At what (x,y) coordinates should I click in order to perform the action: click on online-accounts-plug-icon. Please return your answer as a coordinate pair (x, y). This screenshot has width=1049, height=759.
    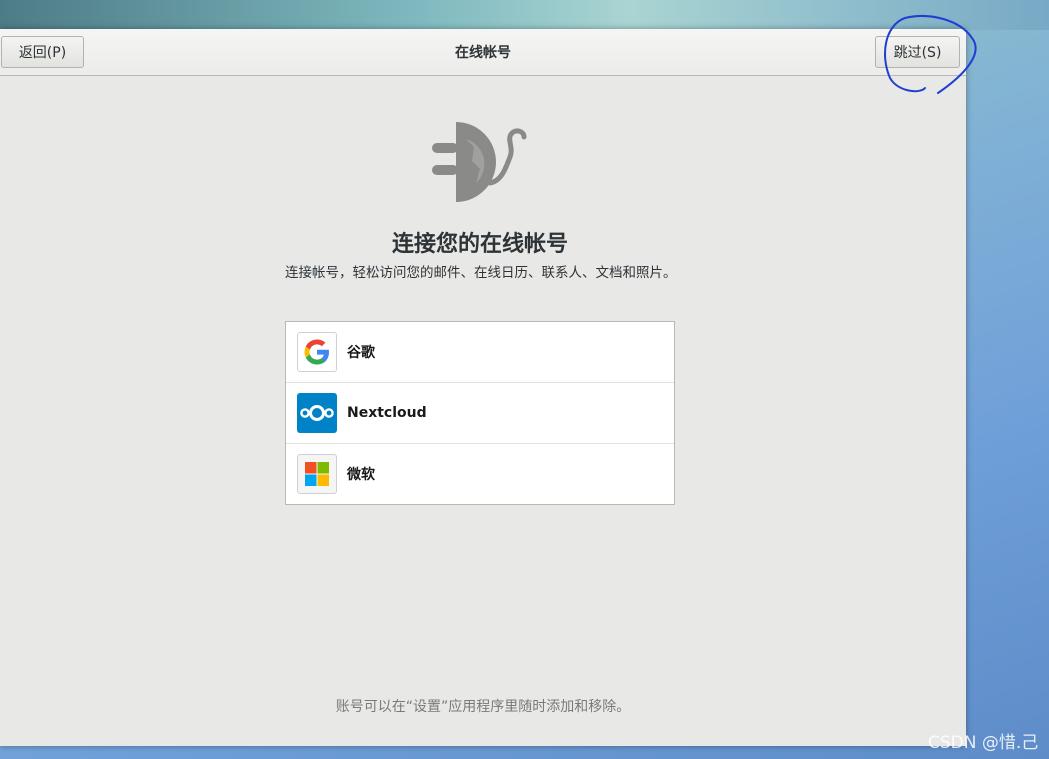
    Looking at the image, I should click on (478, 164).